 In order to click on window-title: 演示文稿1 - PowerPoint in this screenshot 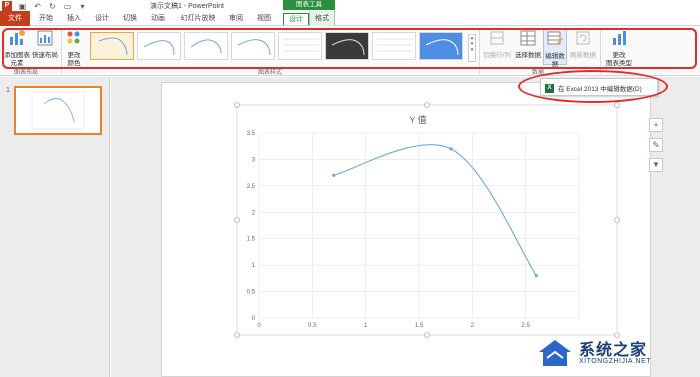, I will do `click(187, 6)`.